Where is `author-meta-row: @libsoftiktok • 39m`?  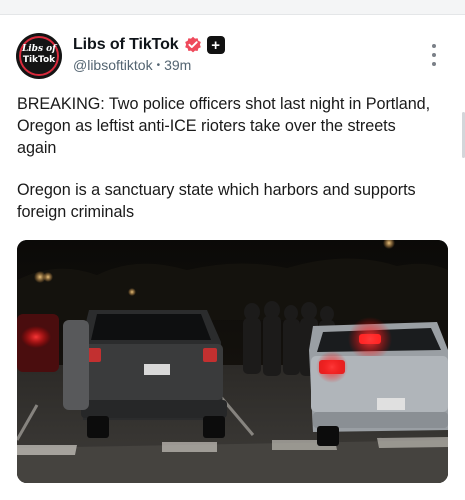
author-meta-row: @libsoftiktok • 39m is located at coordinates (132, 65).